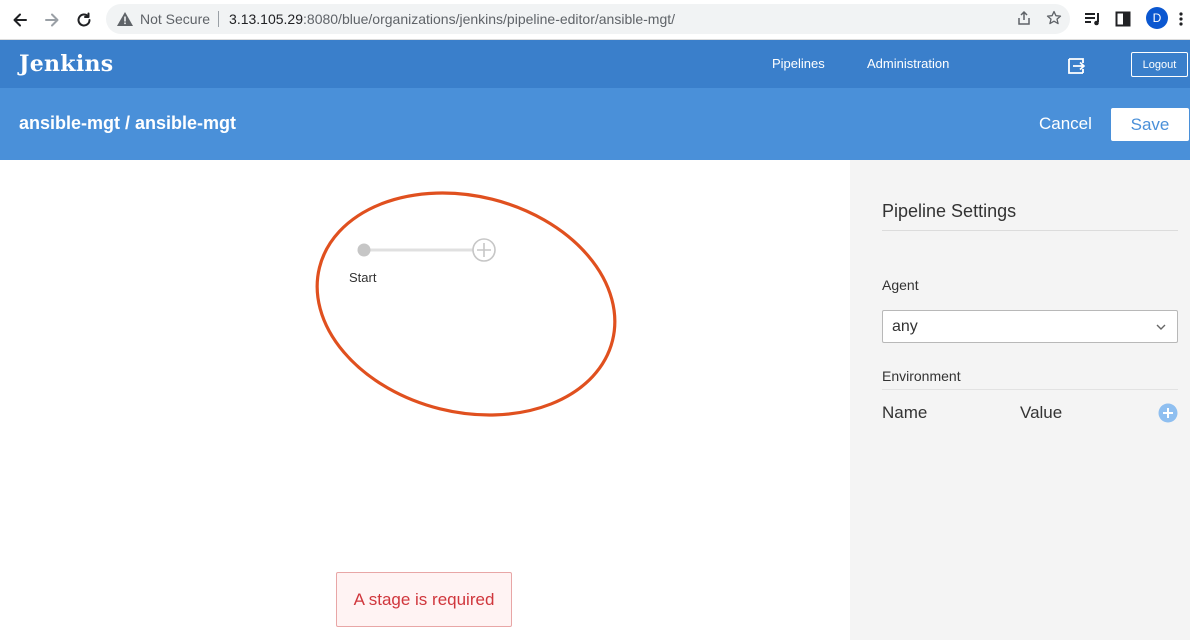 This screenshot has height=640, width=1190. I want to click on warning-icon, so click(125, 19).